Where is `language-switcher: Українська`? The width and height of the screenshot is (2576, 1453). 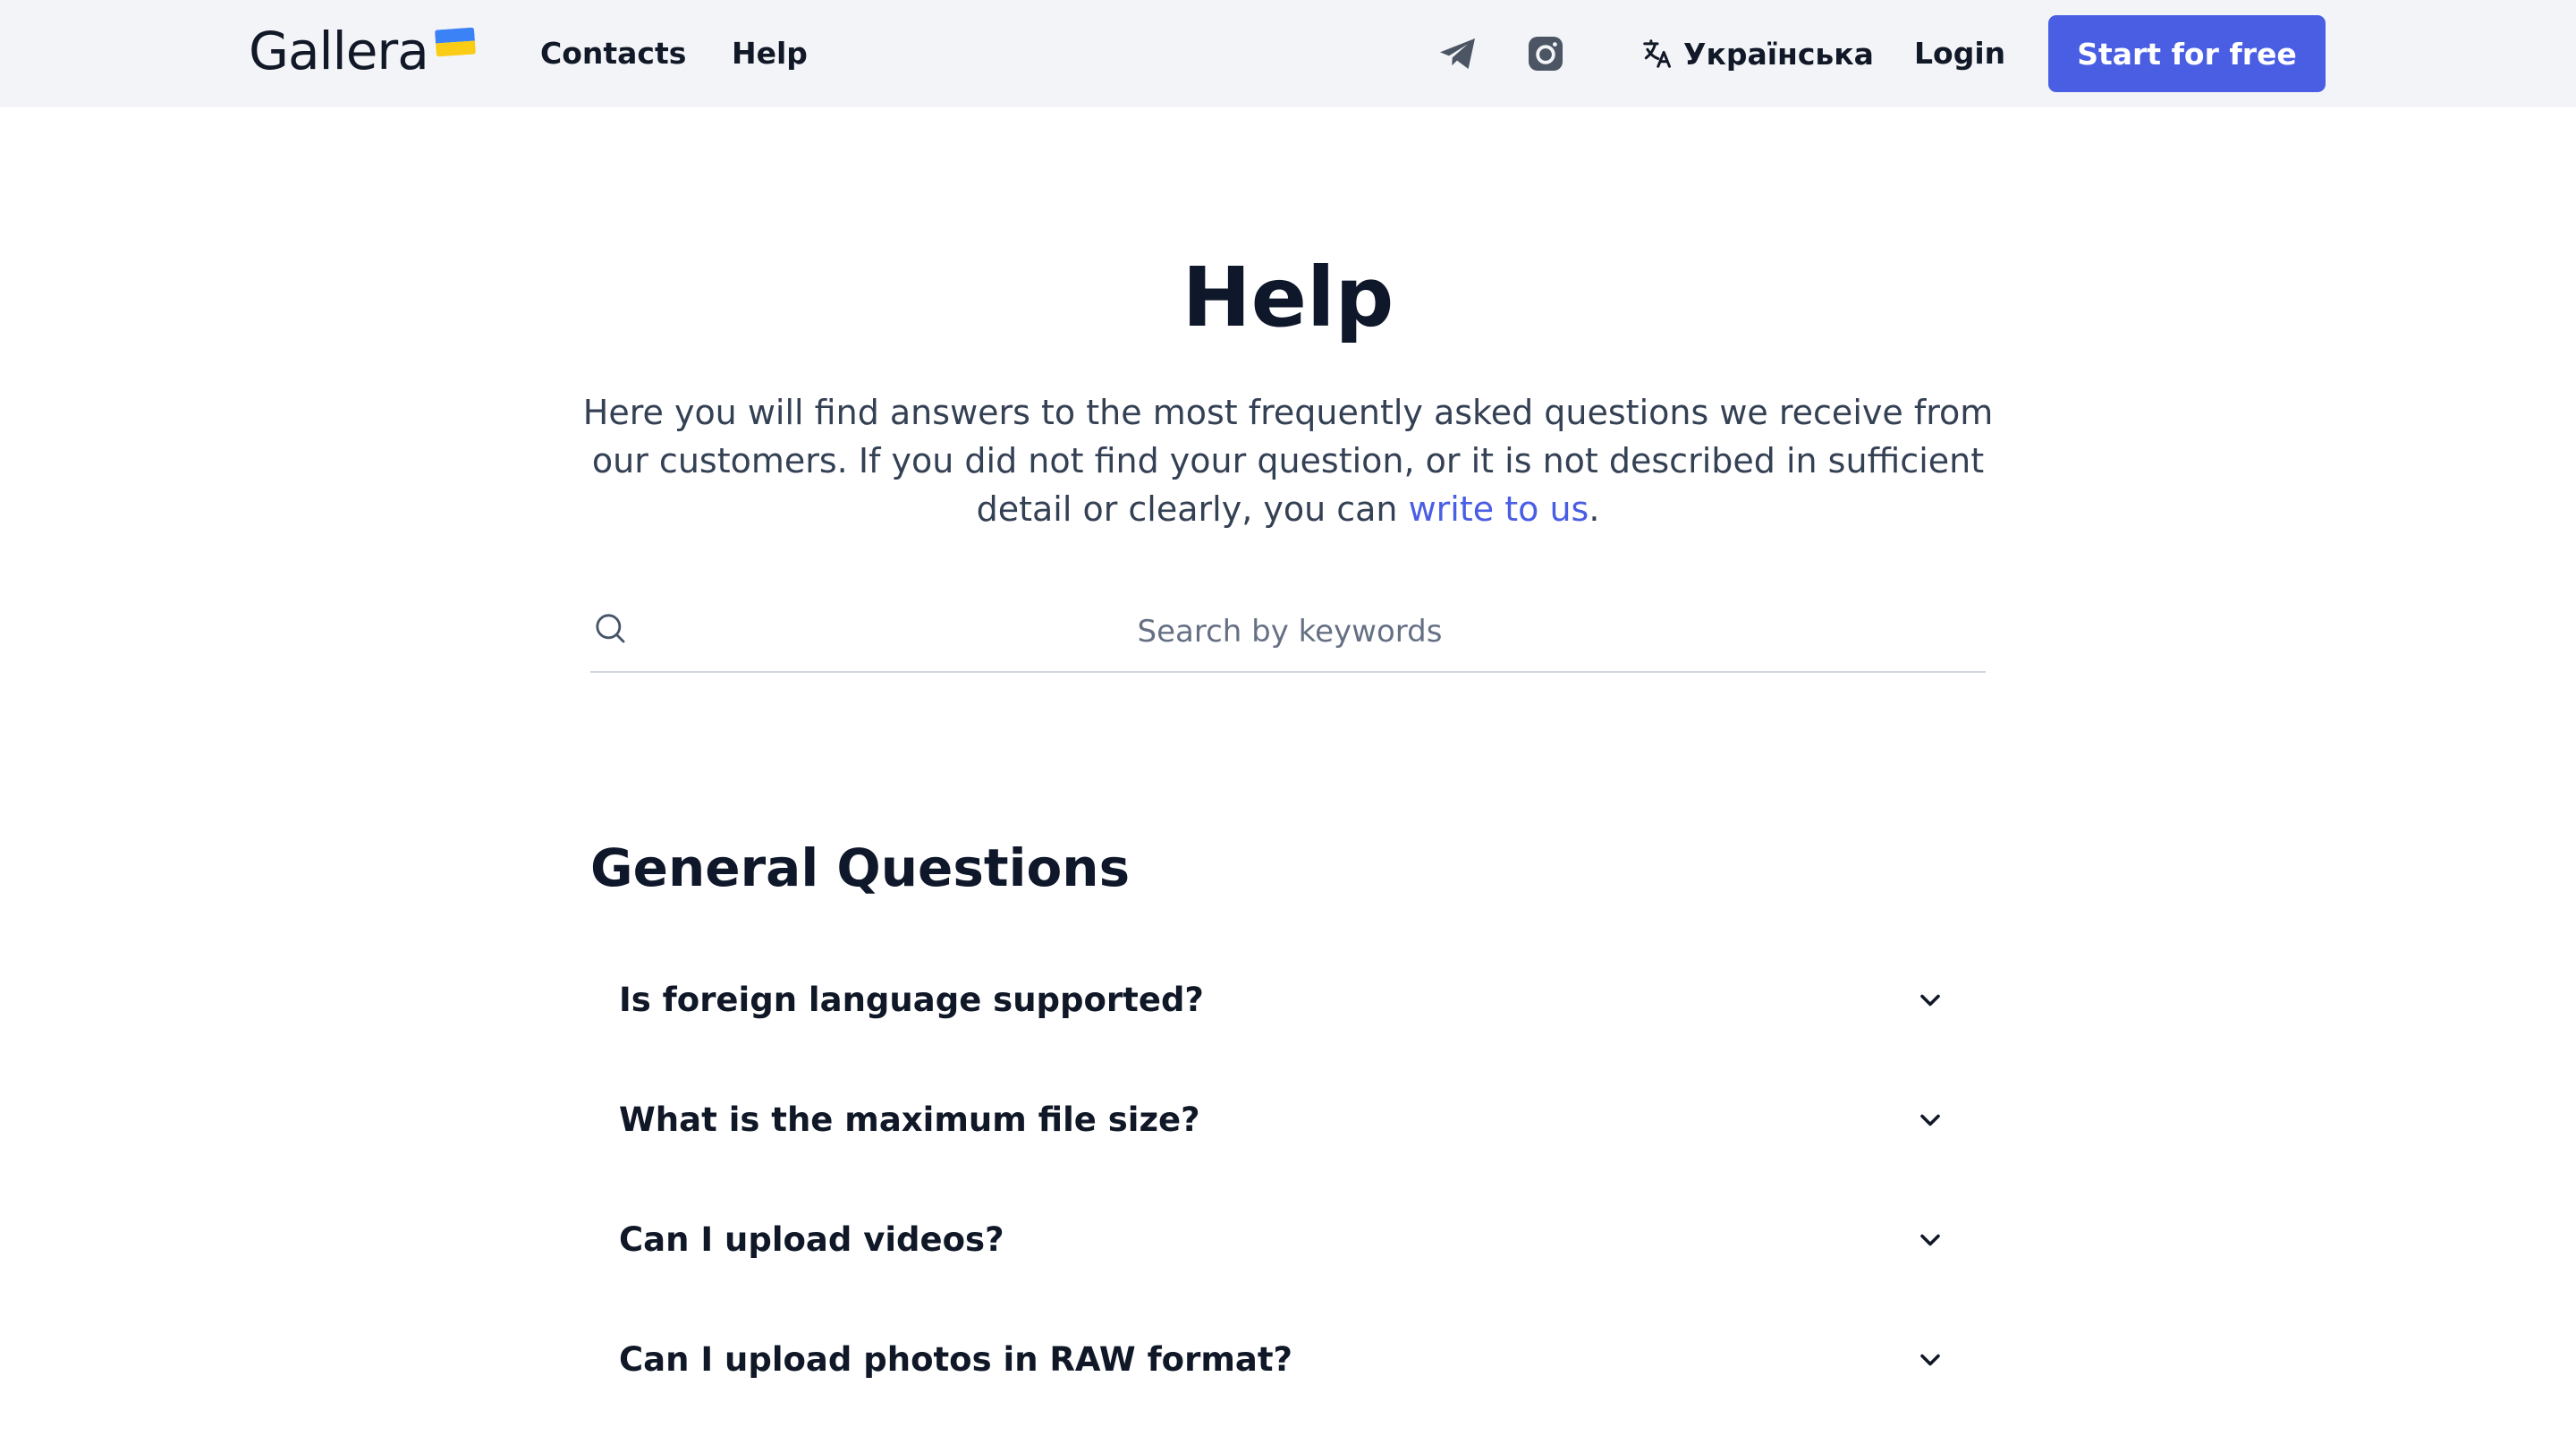
language-switcher: Українська is located at coordinates (1757, 53).